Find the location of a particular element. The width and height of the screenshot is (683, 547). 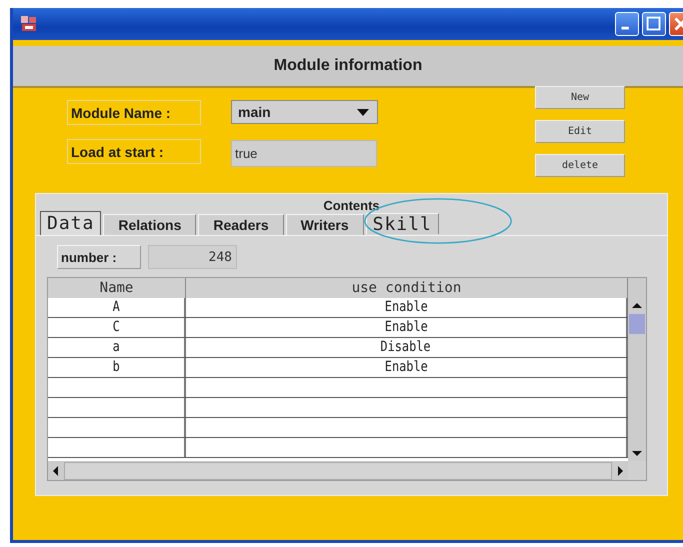

field-label: number : is located at coordinates (99, 257).